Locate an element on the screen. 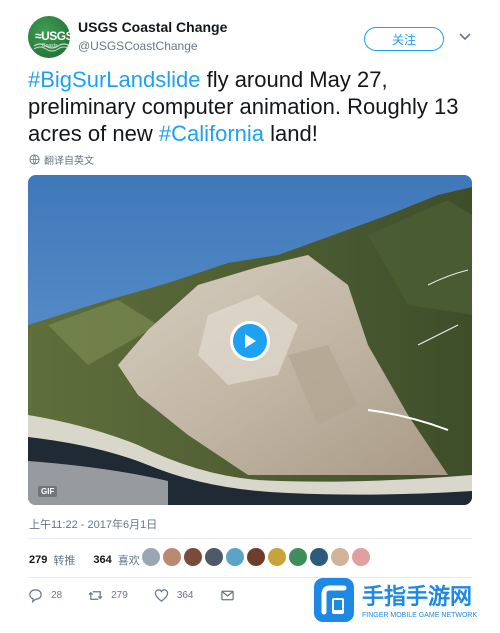  retweet-icon is located at coordinates (95, 595).